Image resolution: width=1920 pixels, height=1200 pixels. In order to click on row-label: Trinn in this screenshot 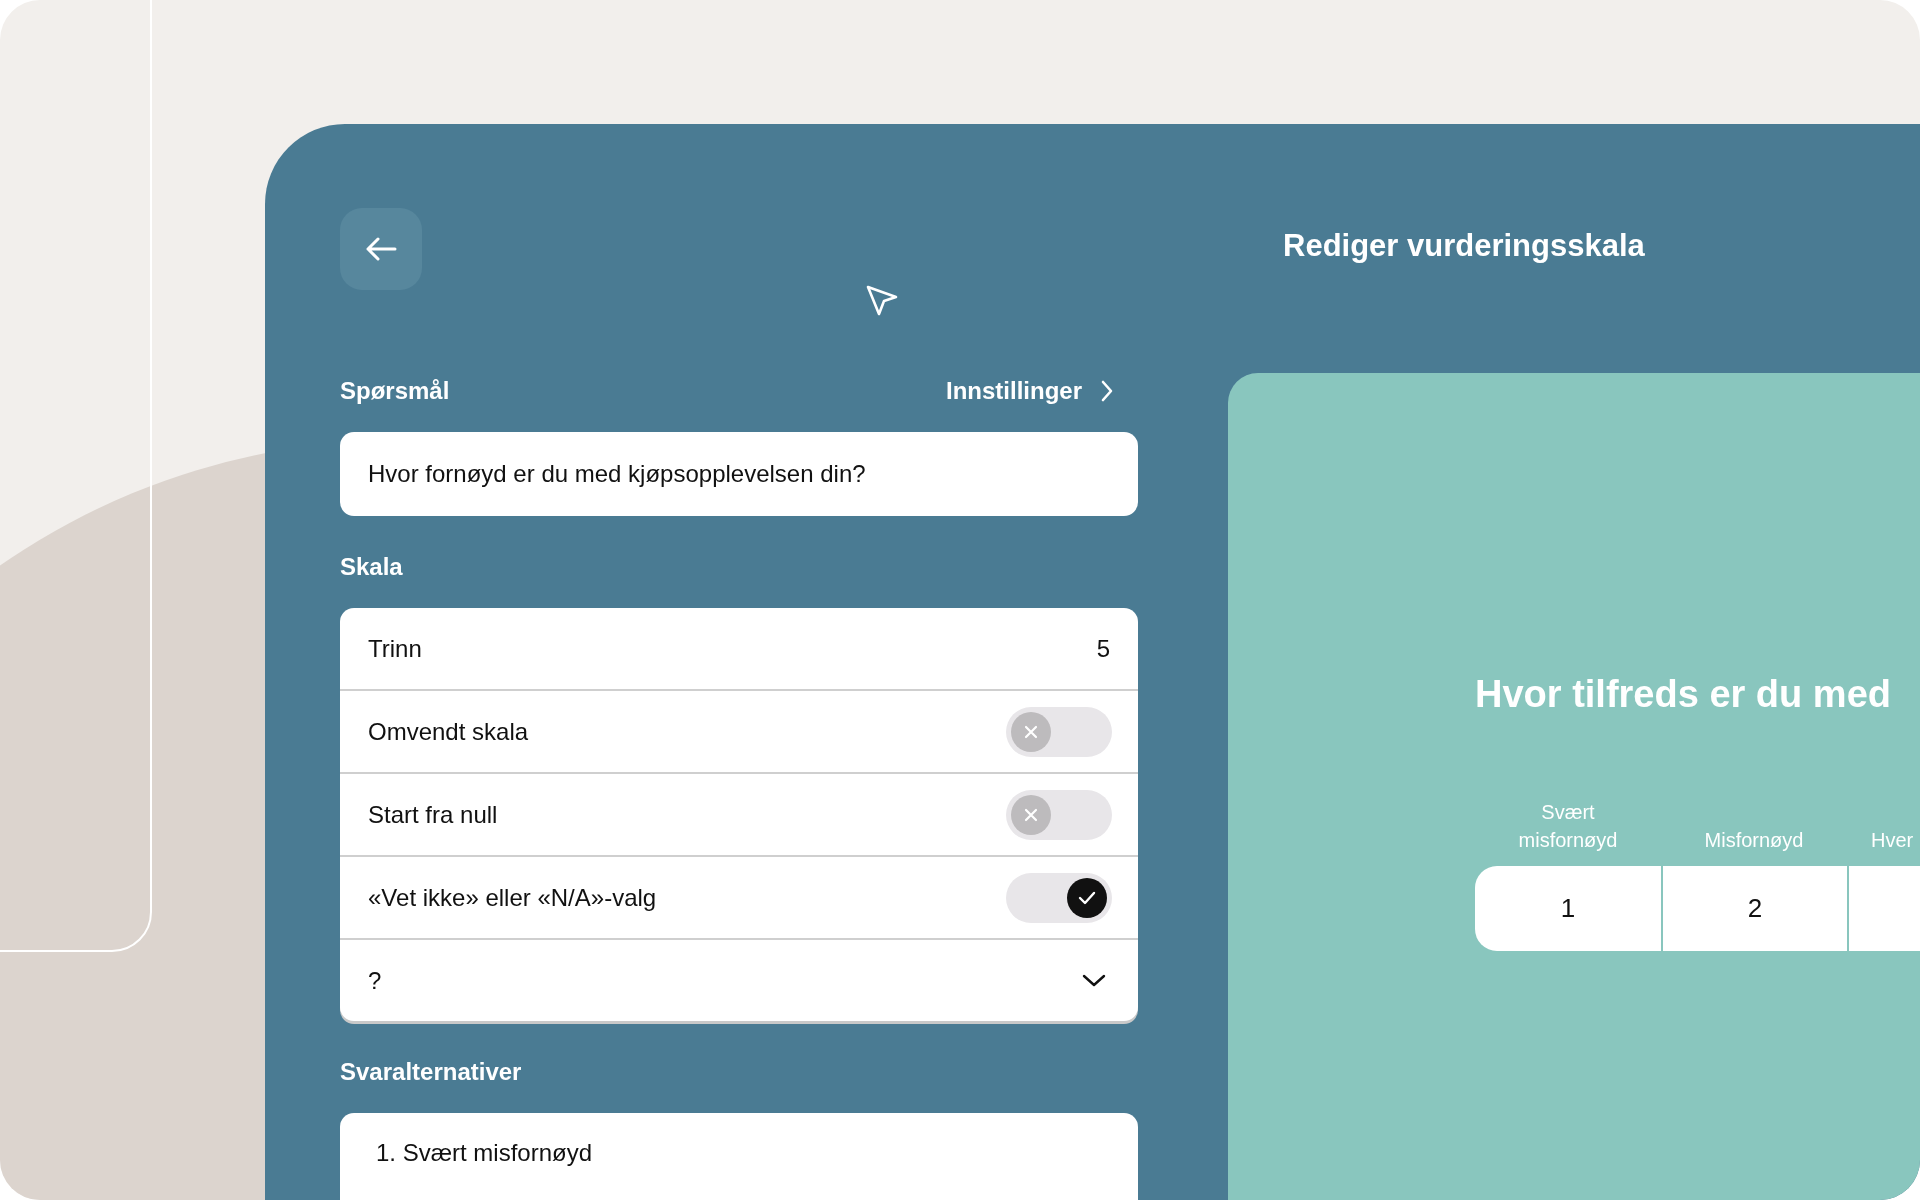, I will do `click(395, 648)`.